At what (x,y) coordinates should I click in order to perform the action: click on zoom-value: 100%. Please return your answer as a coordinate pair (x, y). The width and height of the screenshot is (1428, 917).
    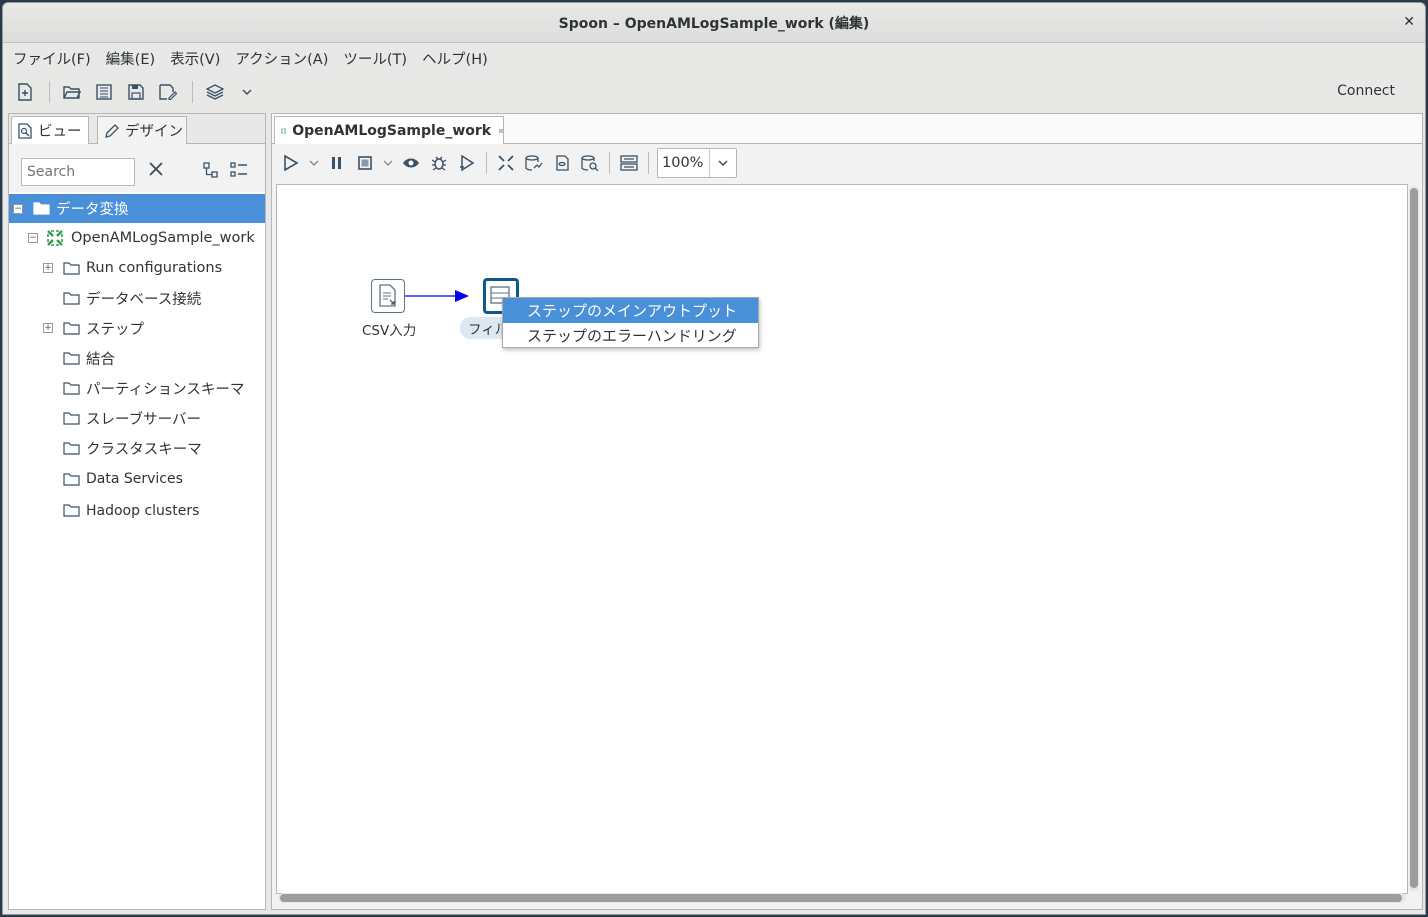
    Looking at the image, I should click on (684, 163).